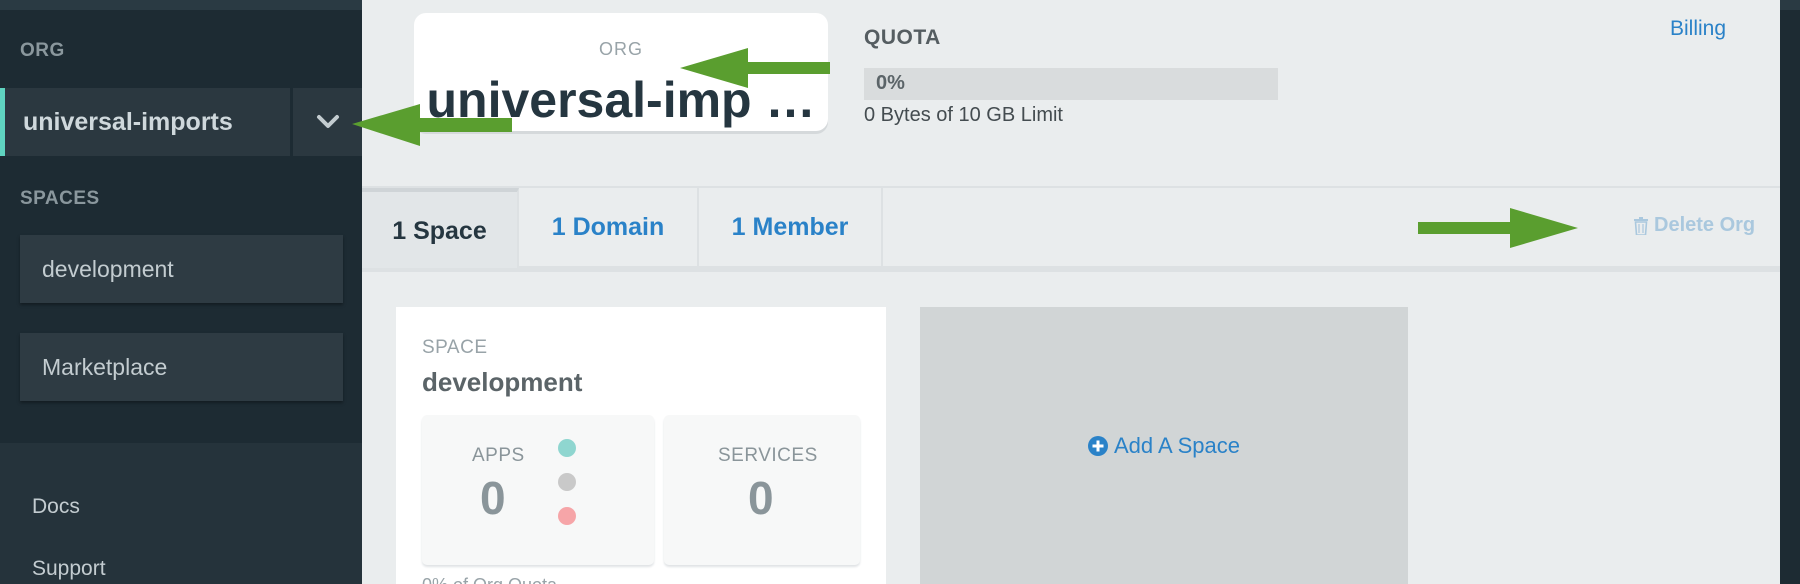  What do you see at coordinates (567, 482) in the screenshot?
I see `stopped-status-dot` at bounding box center [567, 482].